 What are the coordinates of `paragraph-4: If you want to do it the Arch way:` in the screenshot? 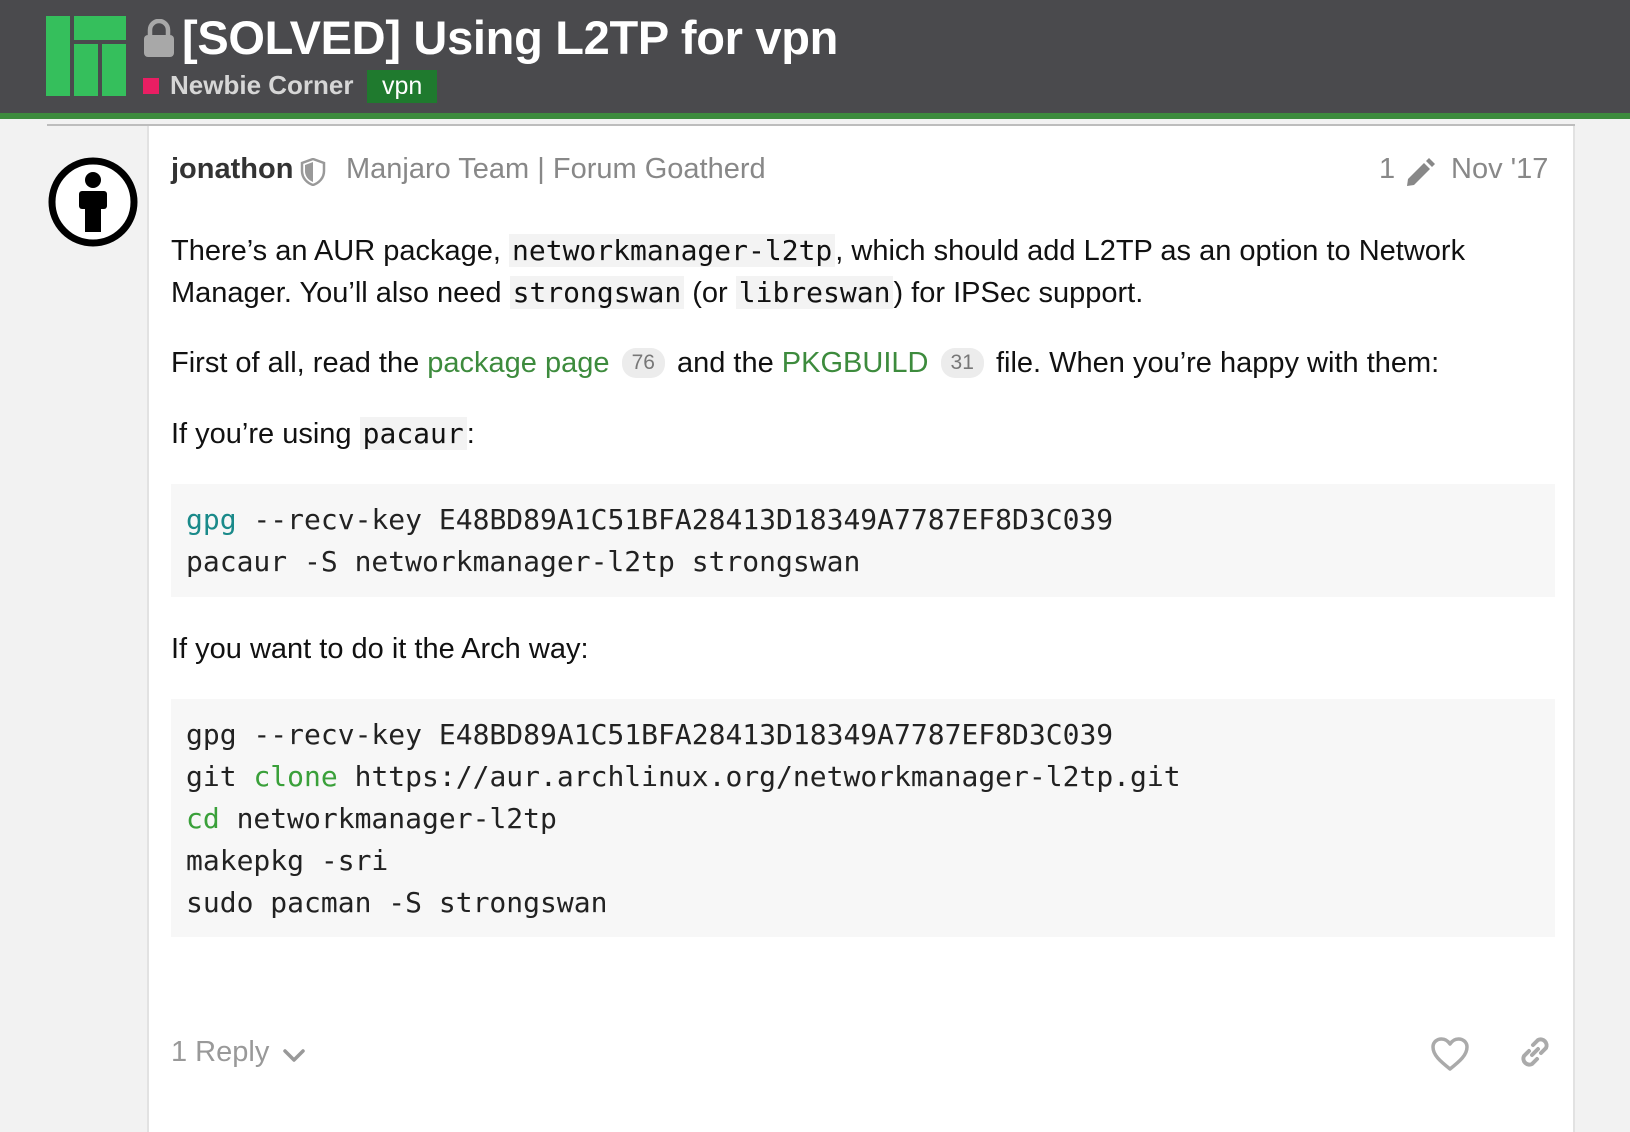 It's located at (380, 649).